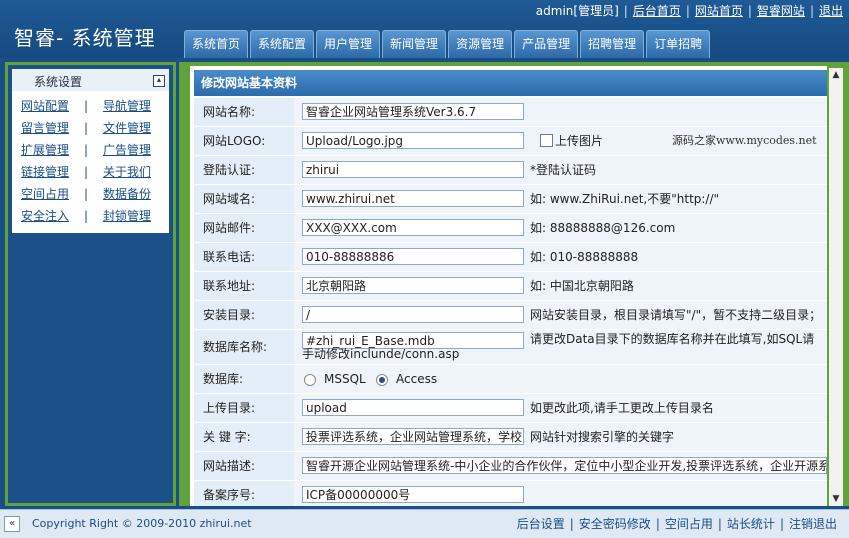 The width and height of the screenshot is (849, 538). What do you see at coordinates (413, 140) in the screenshot?
I see `site-logo-input: Upload/Logo.jpg` at bounding box center [413, 140].